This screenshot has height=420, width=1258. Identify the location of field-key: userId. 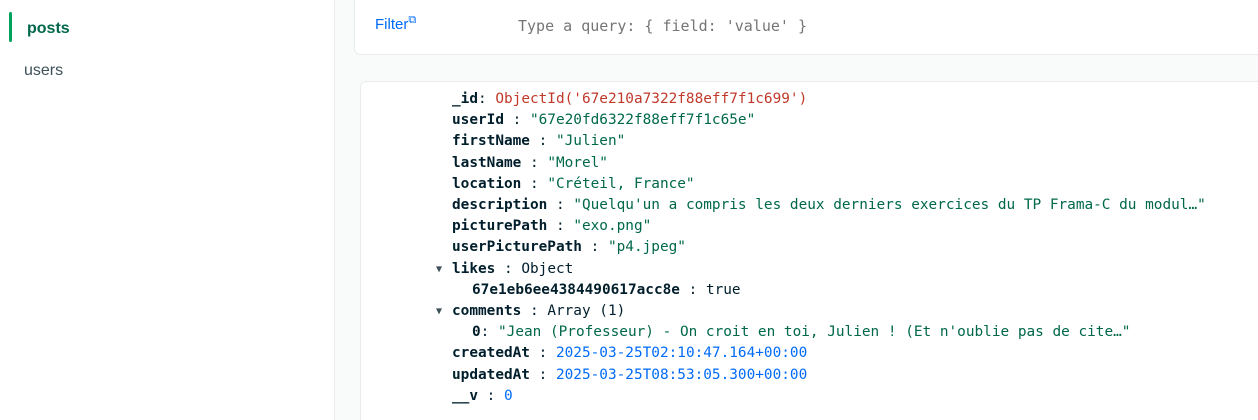
(478, 120).